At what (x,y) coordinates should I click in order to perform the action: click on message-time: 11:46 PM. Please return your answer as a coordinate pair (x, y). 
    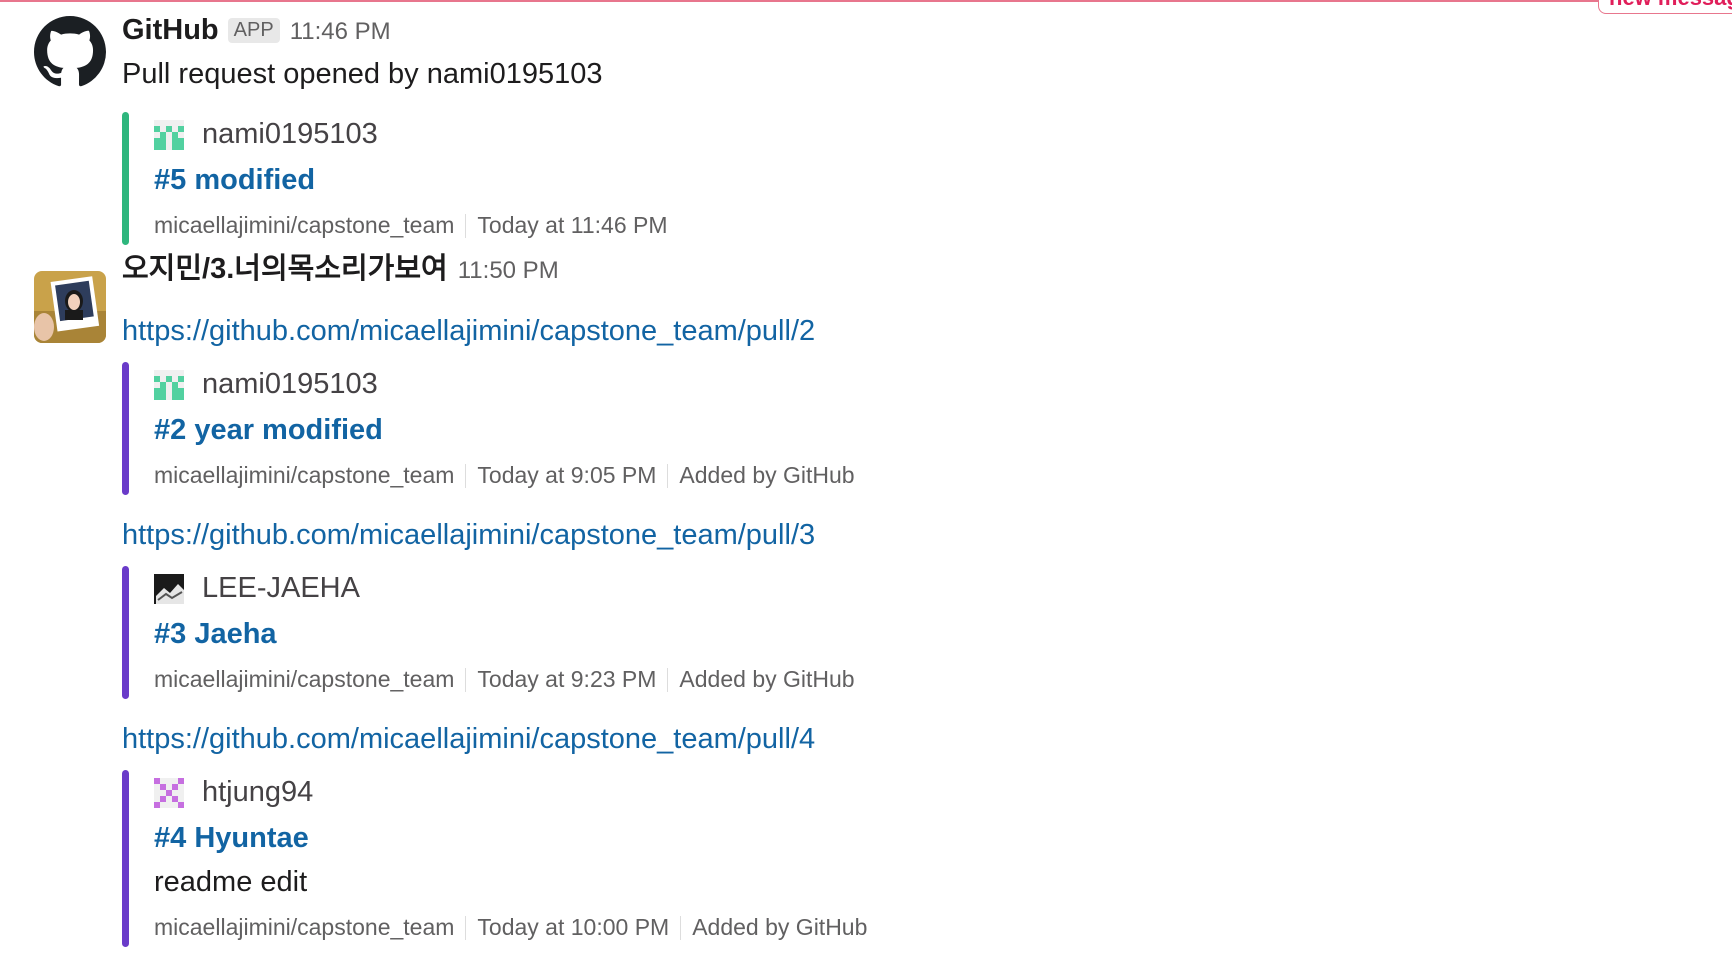
    Looking at the image, I should click on (340, 32).